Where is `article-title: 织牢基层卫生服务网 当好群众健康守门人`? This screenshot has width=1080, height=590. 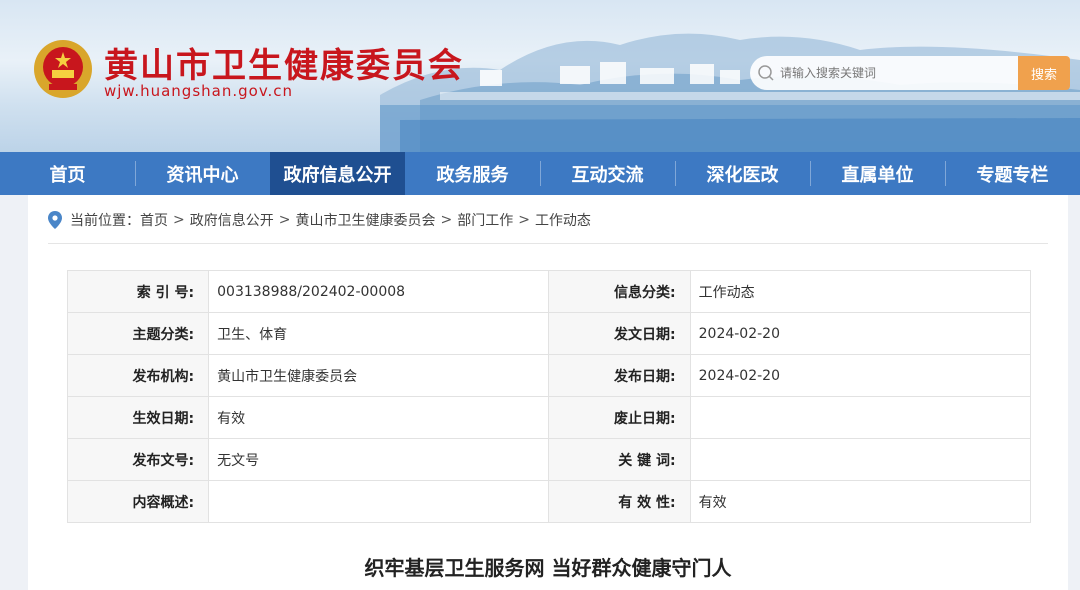 article-title: 织牢基层卫生服务网 当好群众健康守门人 is located at coordinates (548, 568).